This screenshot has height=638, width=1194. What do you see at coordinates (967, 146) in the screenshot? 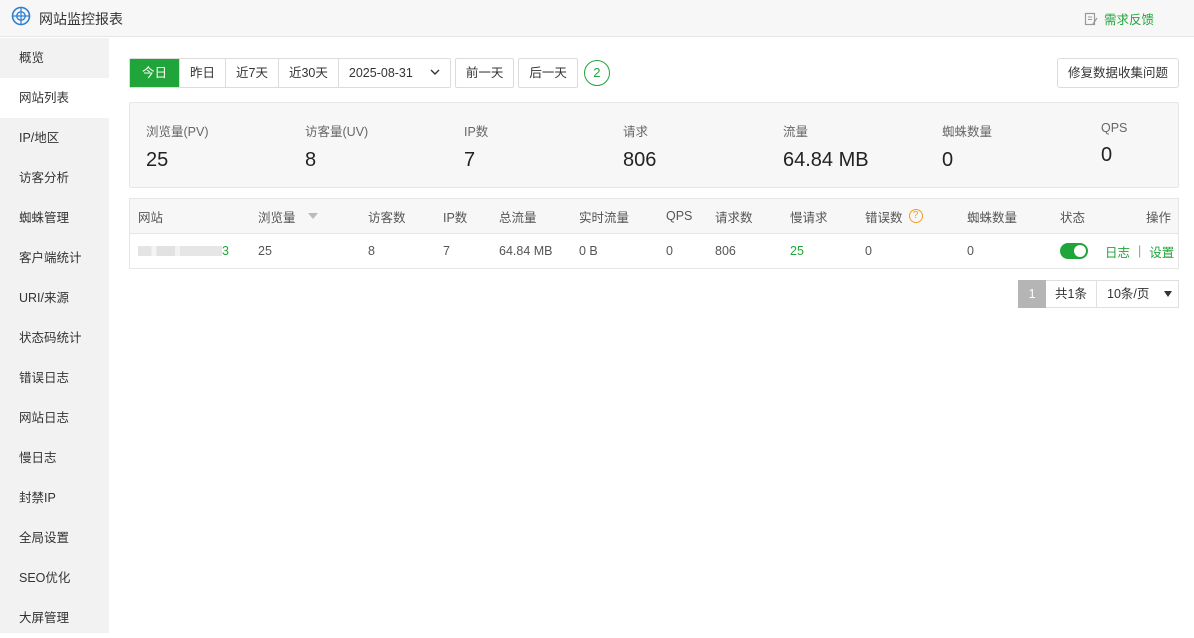
I see `stat-spiders: 蜘蛛数量 0` at bounding box center [967, 146].